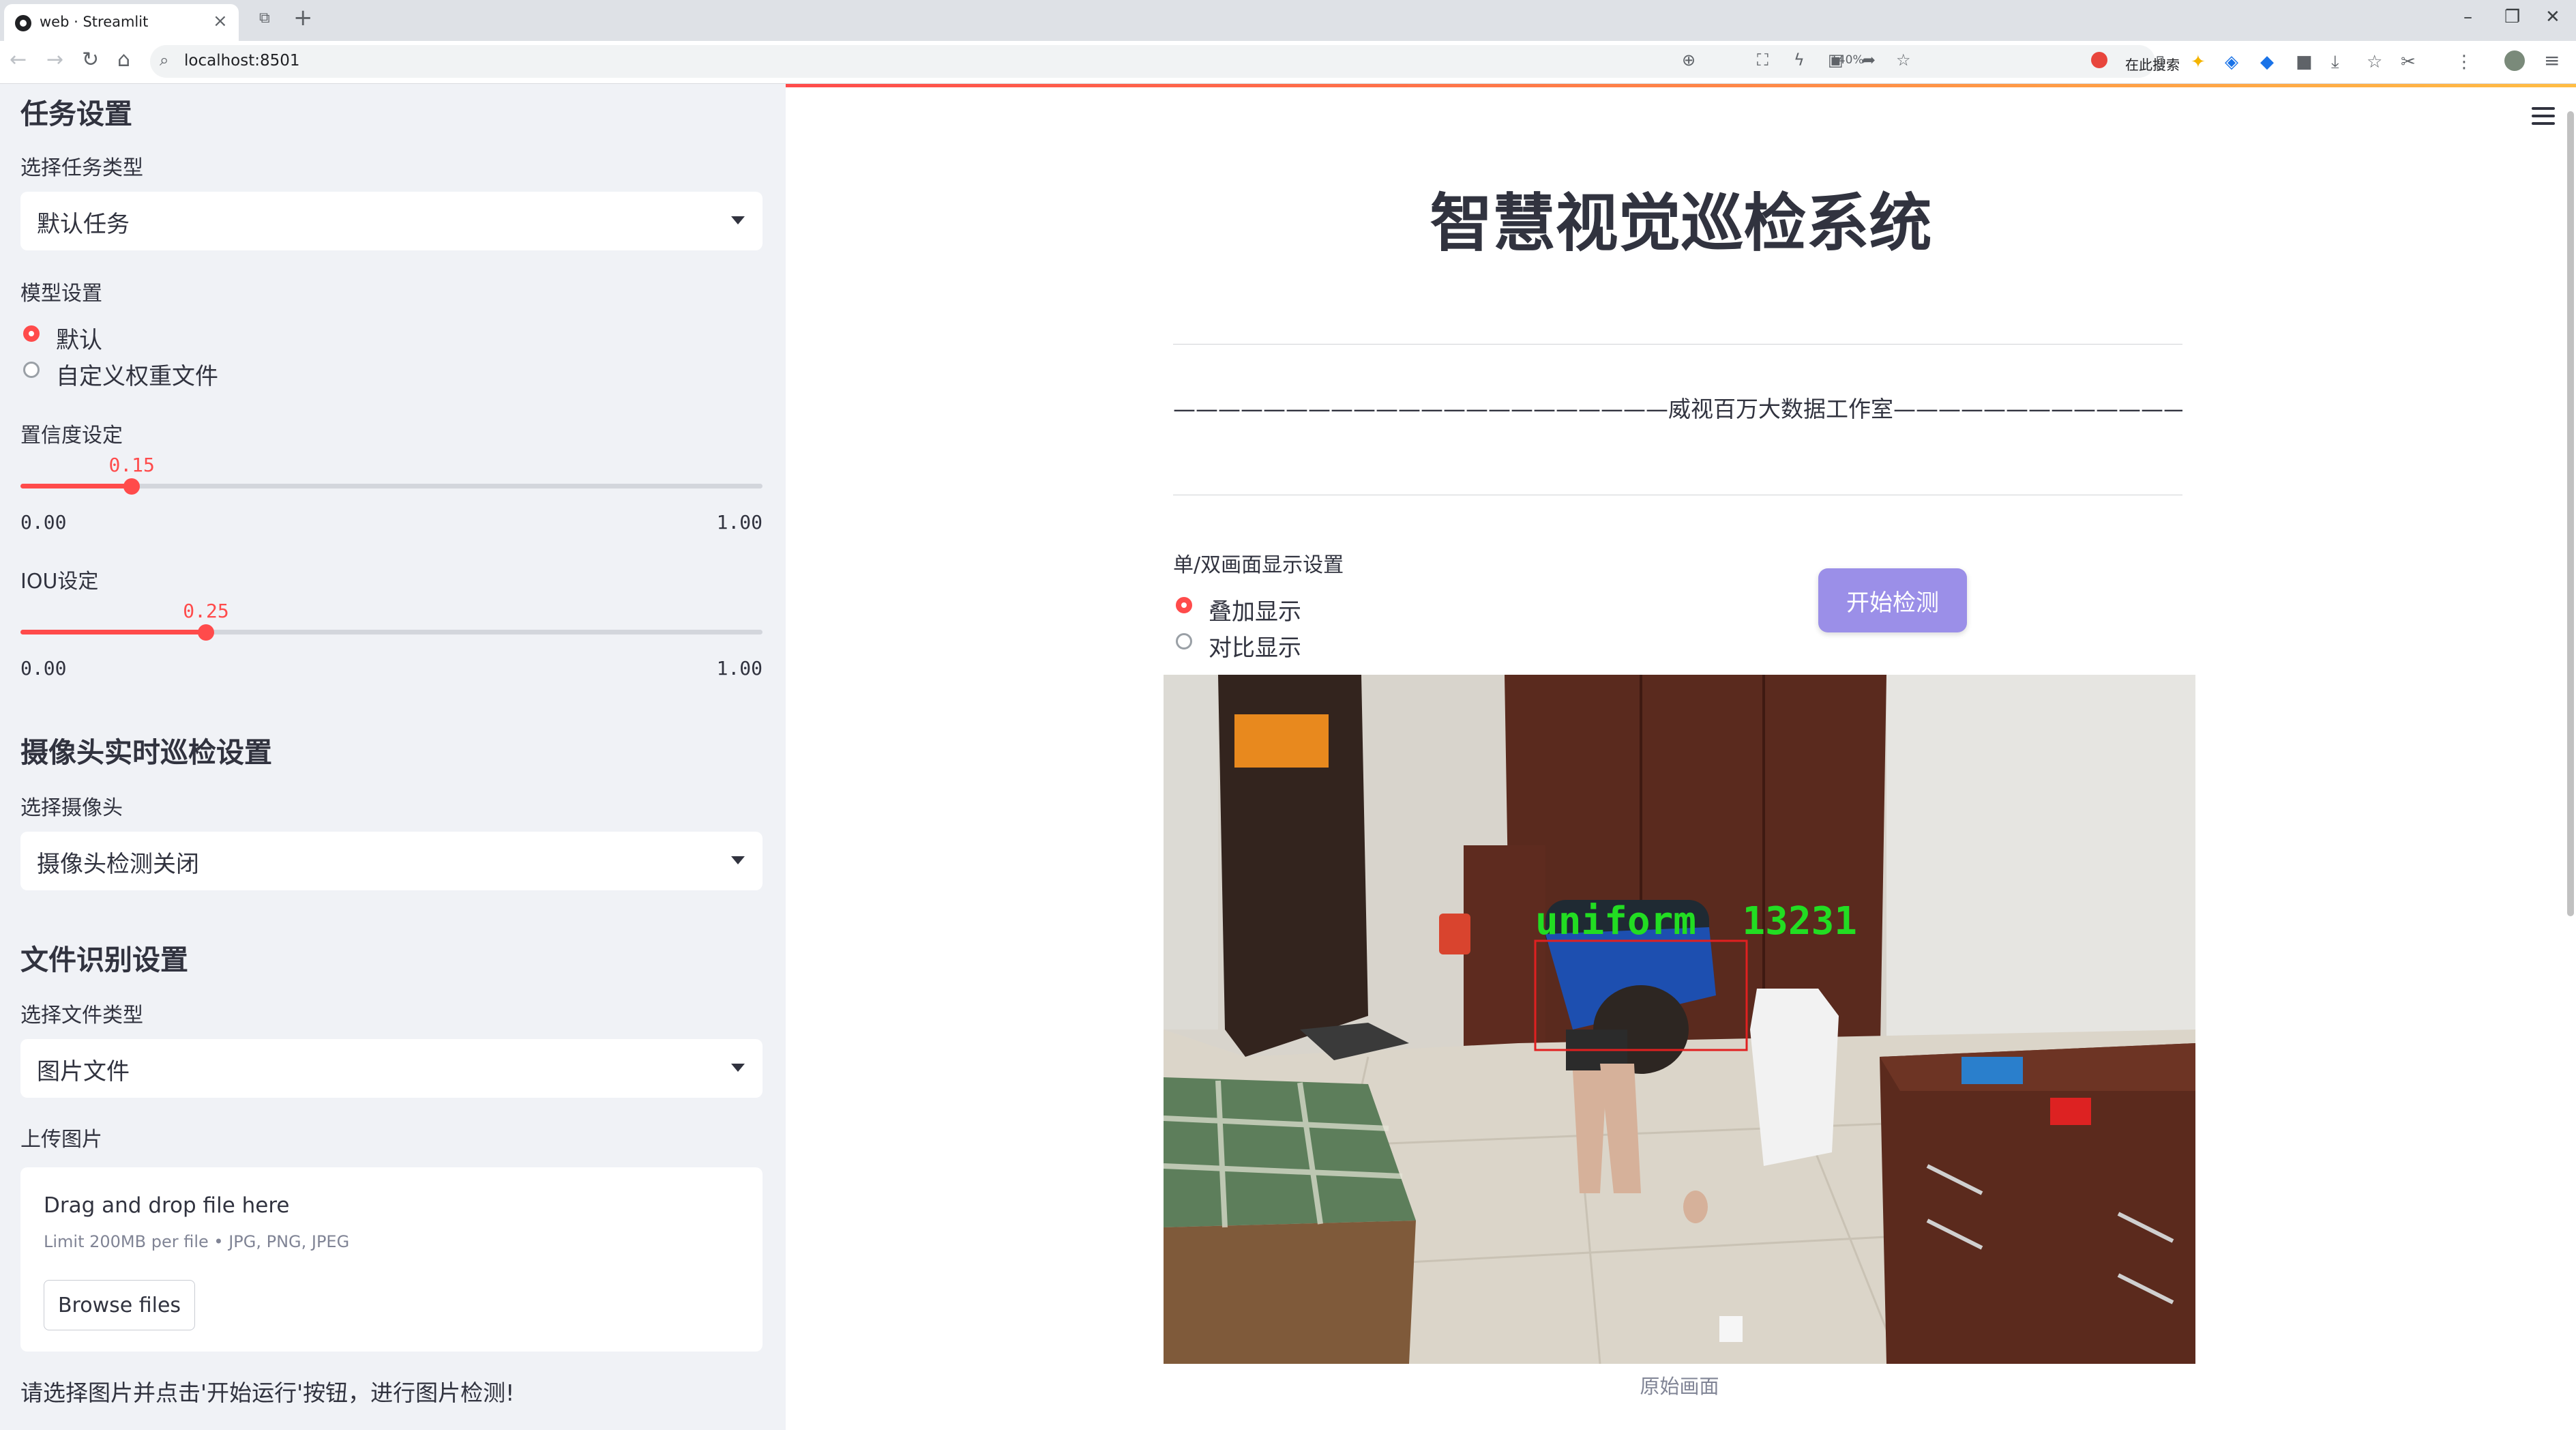 Image resolution: width=2576 pixels, height=1430 pixels. I want to click on home-icon: ⌂, so click(123, 60).